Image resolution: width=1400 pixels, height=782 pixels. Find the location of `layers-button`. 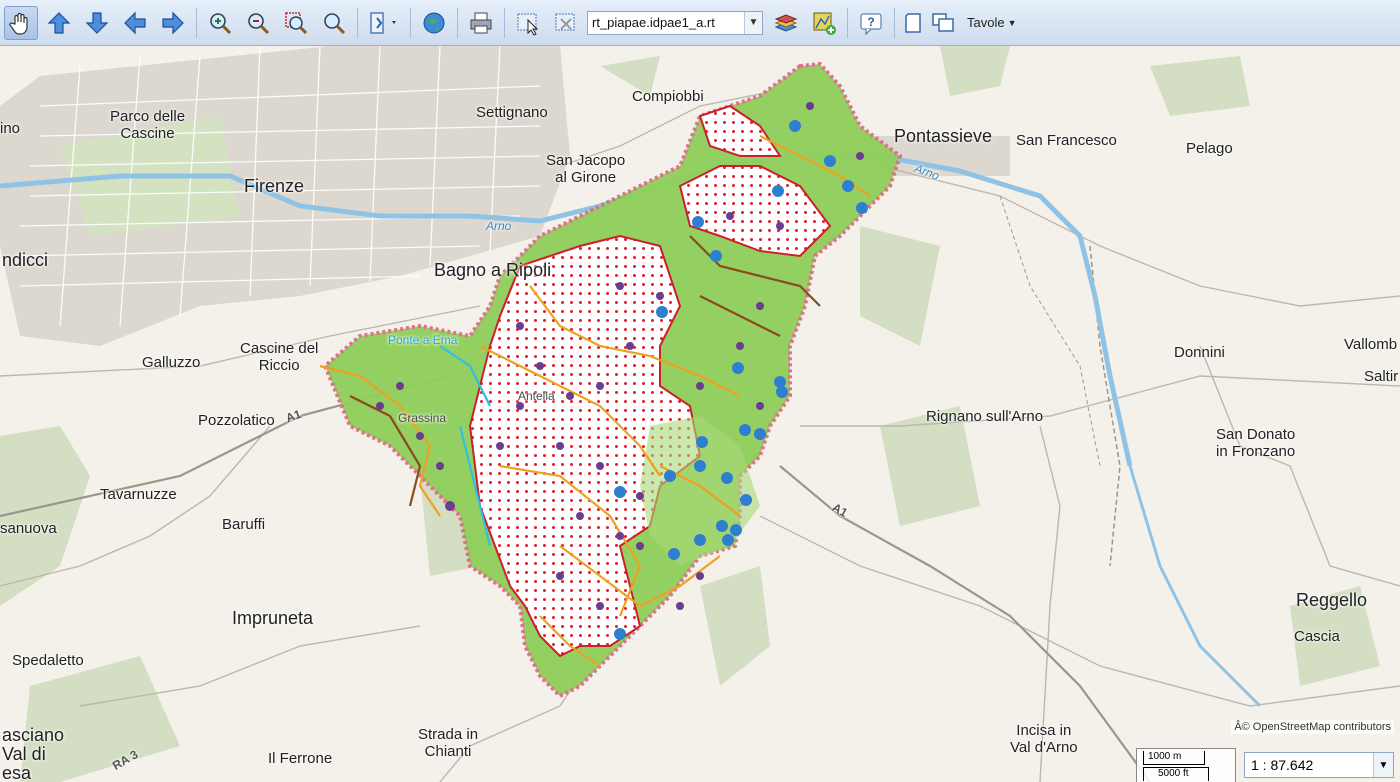

layers-button is located at coordinates (786, 23).